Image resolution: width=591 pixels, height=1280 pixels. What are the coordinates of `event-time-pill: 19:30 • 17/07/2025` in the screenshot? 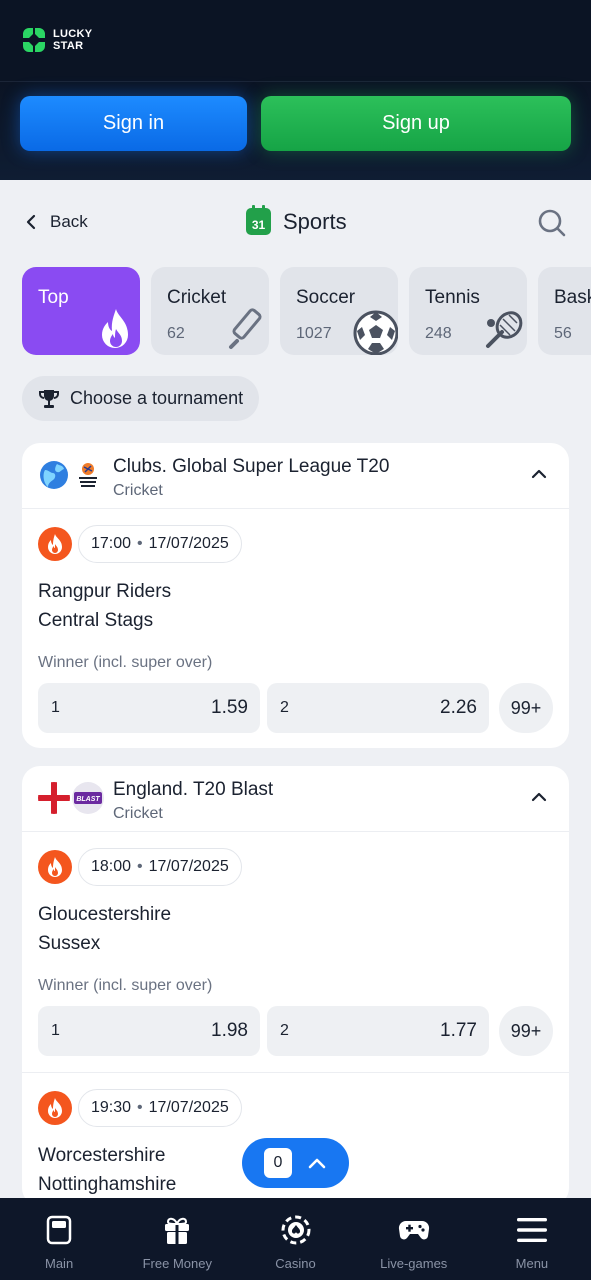 It's located at (160, 1108).